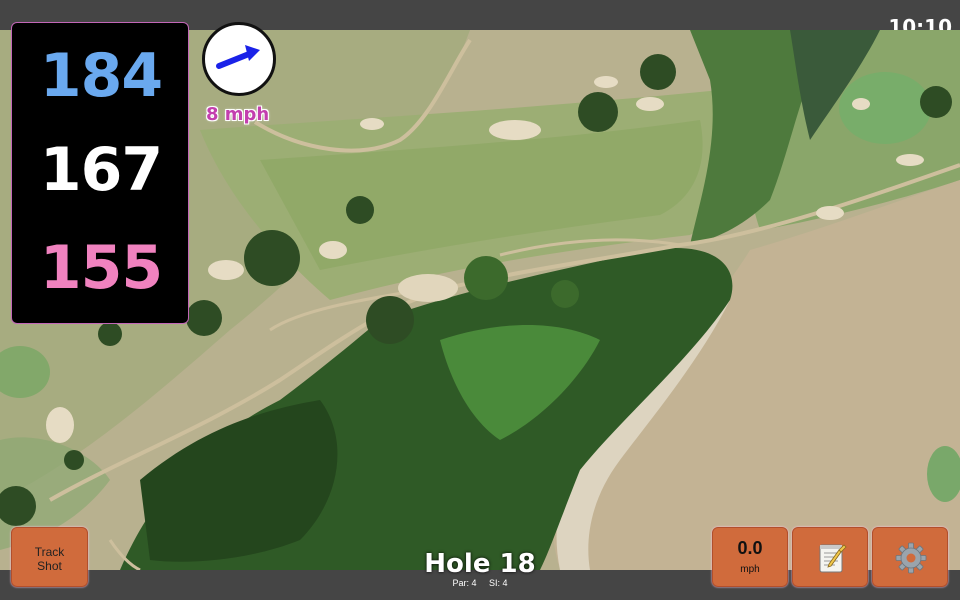  I want to click on wind-speed: 8 mph, so click(238, 114).